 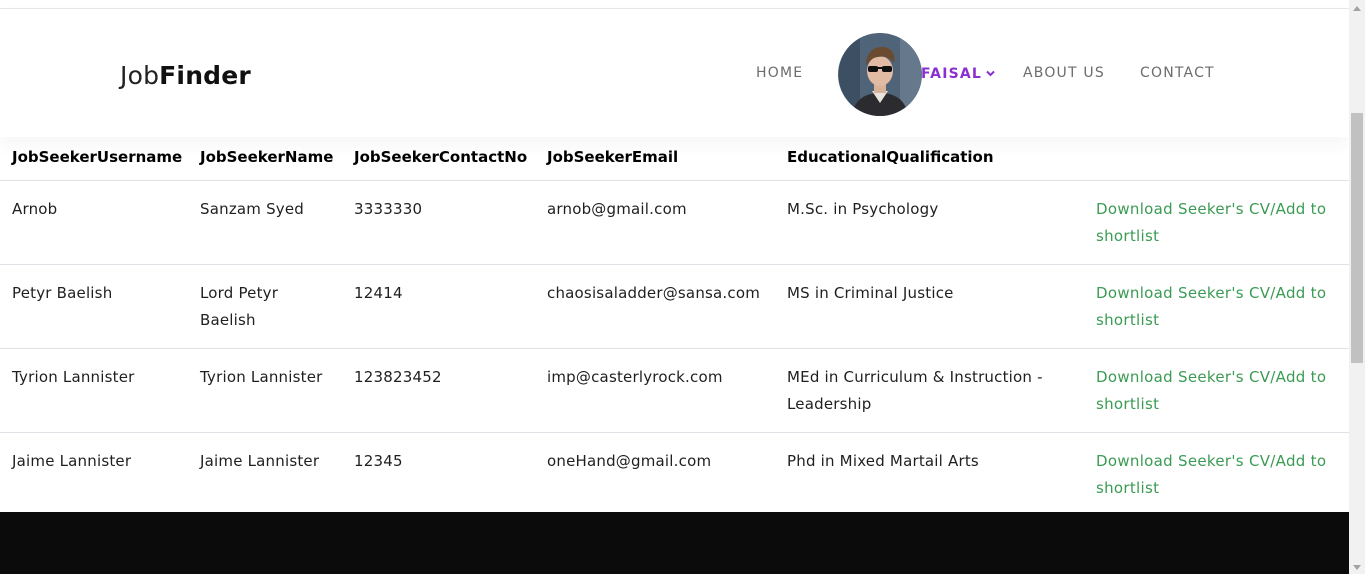 I want to click on header-name: JobSeekerName, so click(x=265, y=159).